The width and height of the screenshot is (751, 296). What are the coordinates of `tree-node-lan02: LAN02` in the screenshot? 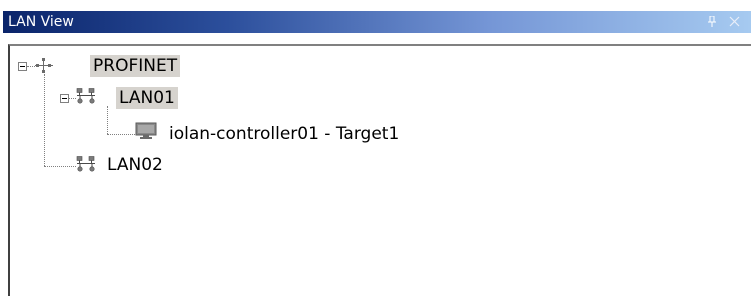 It's located at (135, 165).